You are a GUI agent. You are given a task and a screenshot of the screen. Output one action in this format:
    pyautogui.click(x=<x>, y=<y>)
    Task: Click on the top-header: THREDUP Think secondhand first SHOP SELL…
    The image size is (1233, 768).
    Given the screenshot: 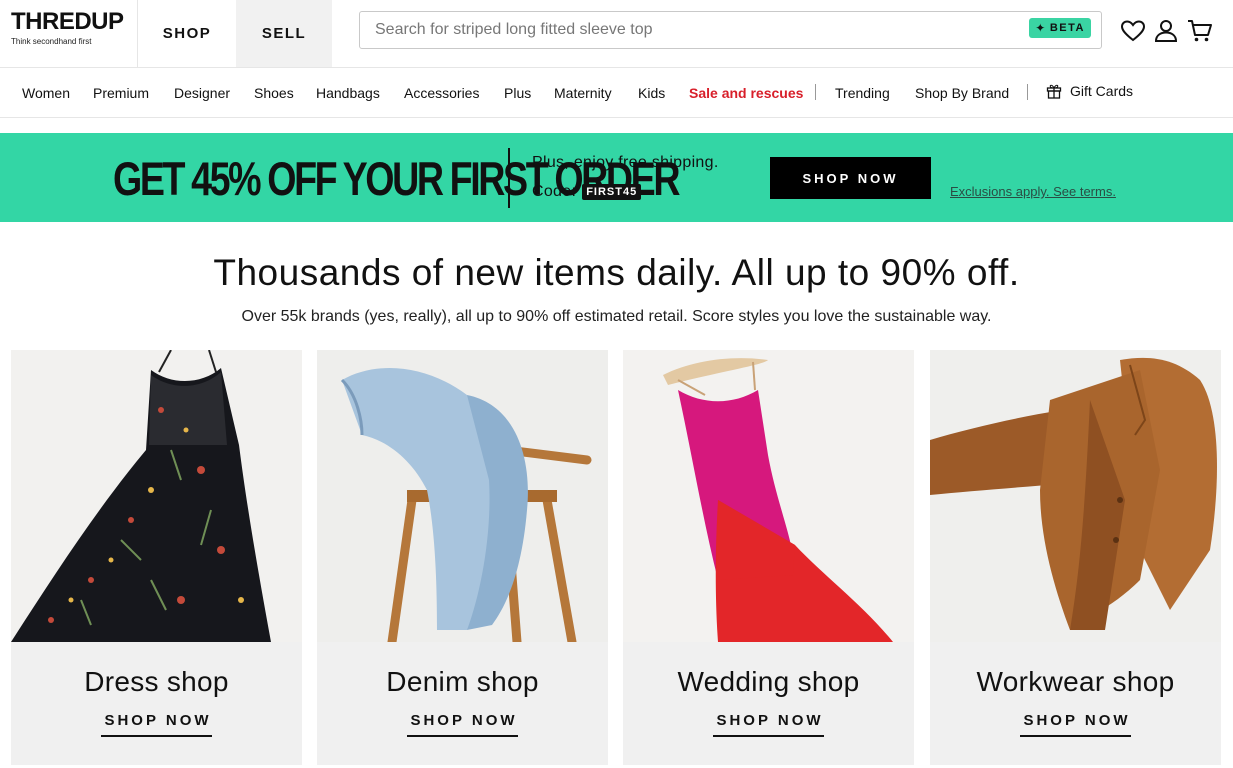 What is the action you would take?
    pyautogui.click(x=616, y=34)
    